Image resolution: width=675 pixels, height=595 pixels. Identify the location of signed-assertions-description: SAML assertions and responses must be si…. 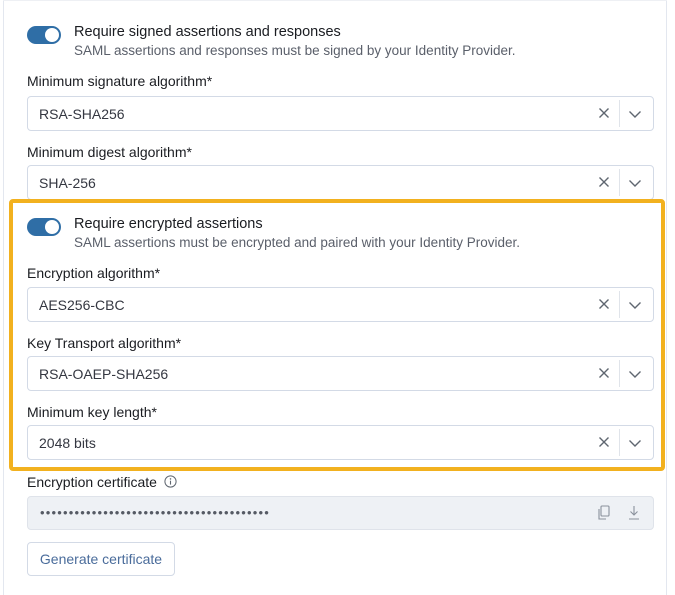
(295, 50).